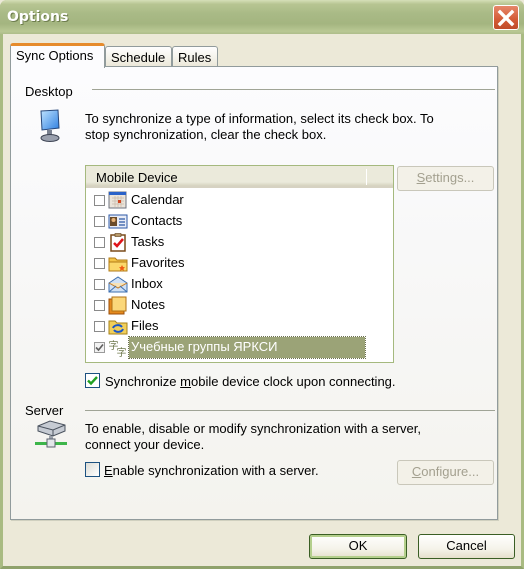 Image resolution: width=524 pixels, height=569 pixels. I want to click on configure-accel: C, so click(416, 471).